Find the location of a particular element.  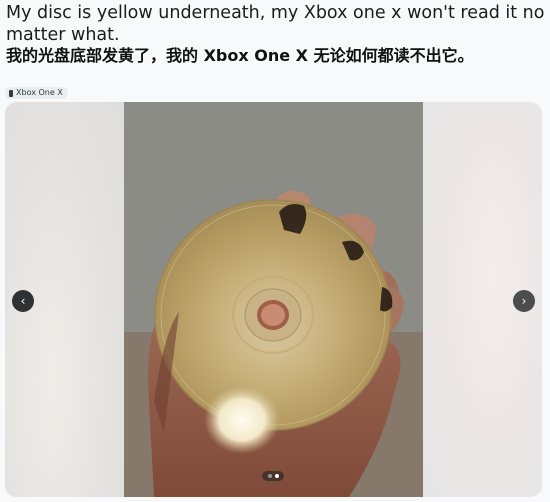

chevron-left-icon: ‹ is located at coordinates (23, 301).